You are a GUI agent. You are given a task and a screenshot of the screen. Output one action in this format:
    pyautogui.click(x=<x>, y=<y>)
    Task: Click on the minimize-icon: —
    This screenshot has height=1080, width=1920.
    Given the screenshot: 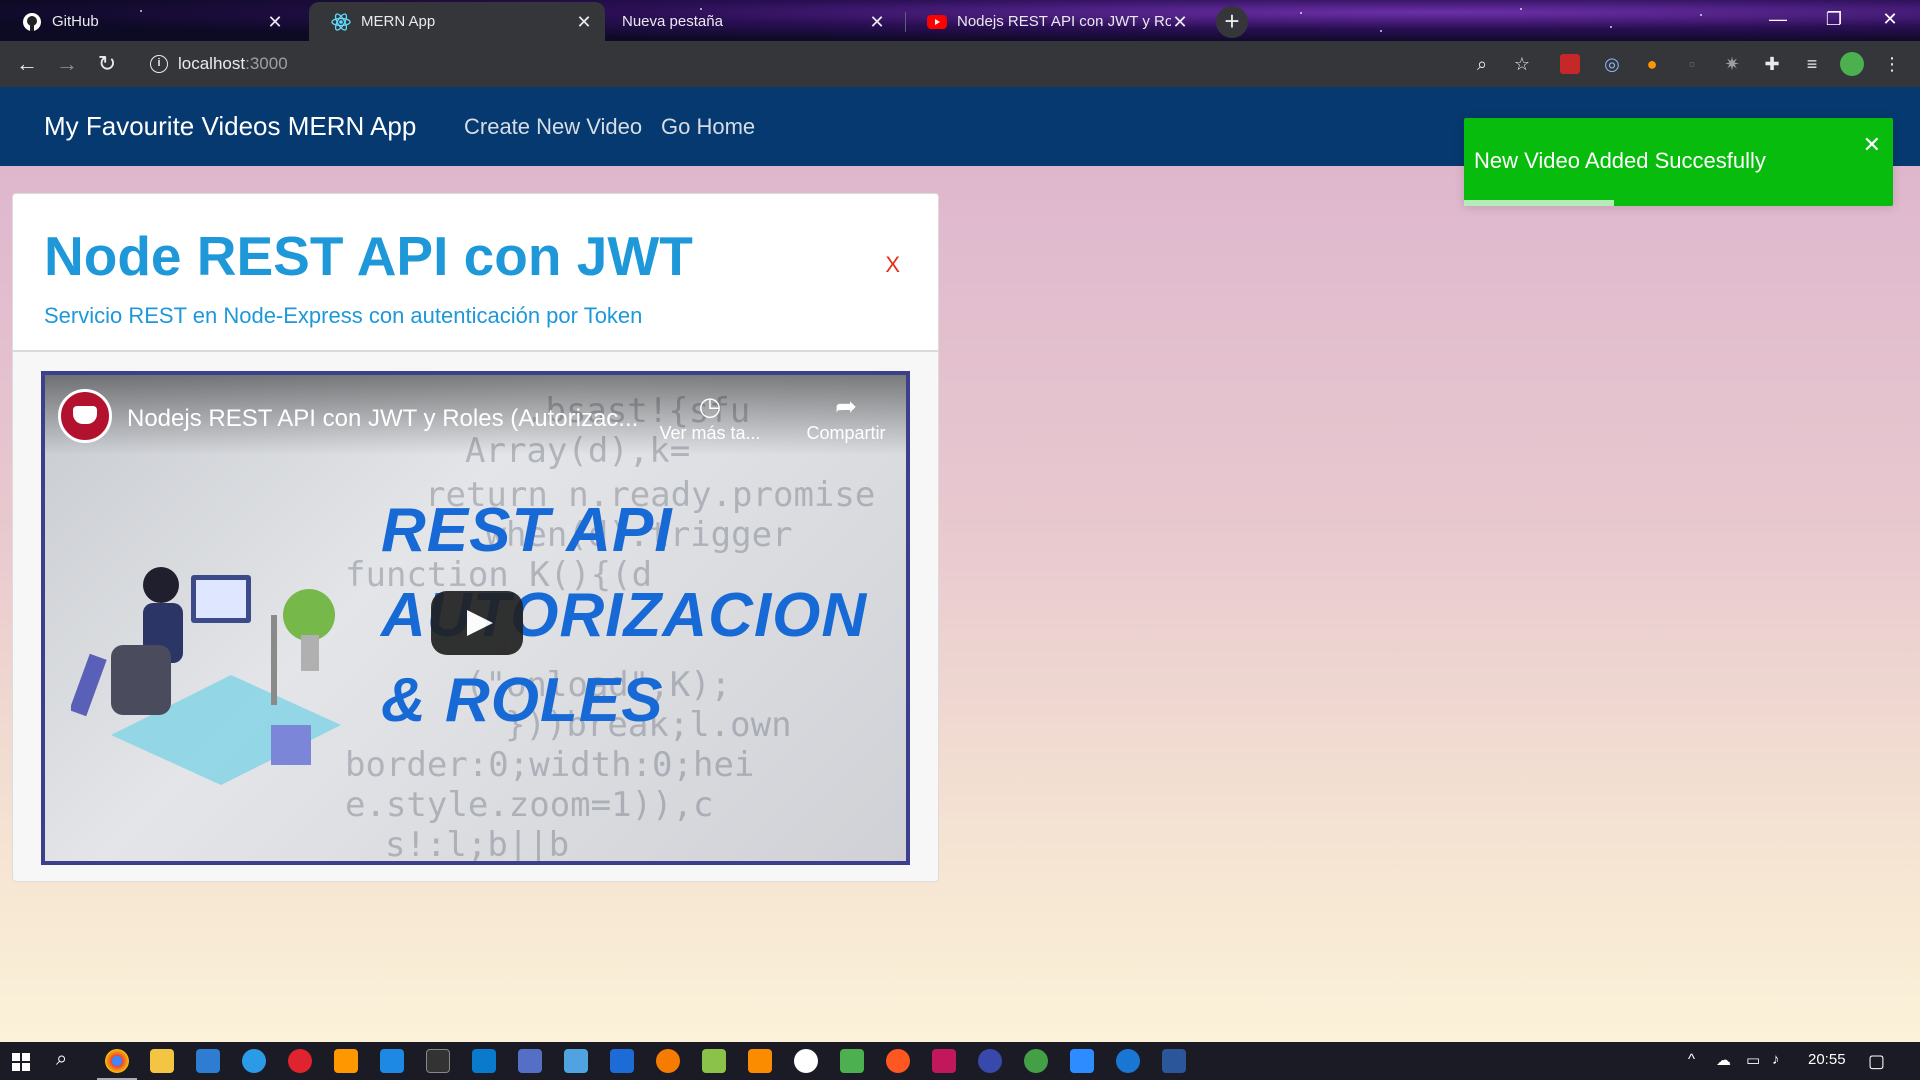 What is the action you would take?
    pyautogui.click(x=1778, y=20)
    